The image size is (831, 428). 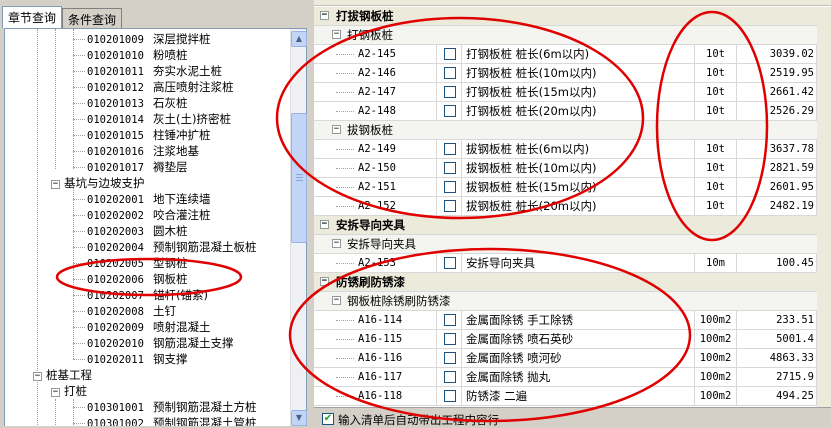 What do you see at coordinates (143, 151) in the screenshot?
I see `tree-item: 010201016 注浆地基` at bounding box center [143, 151].